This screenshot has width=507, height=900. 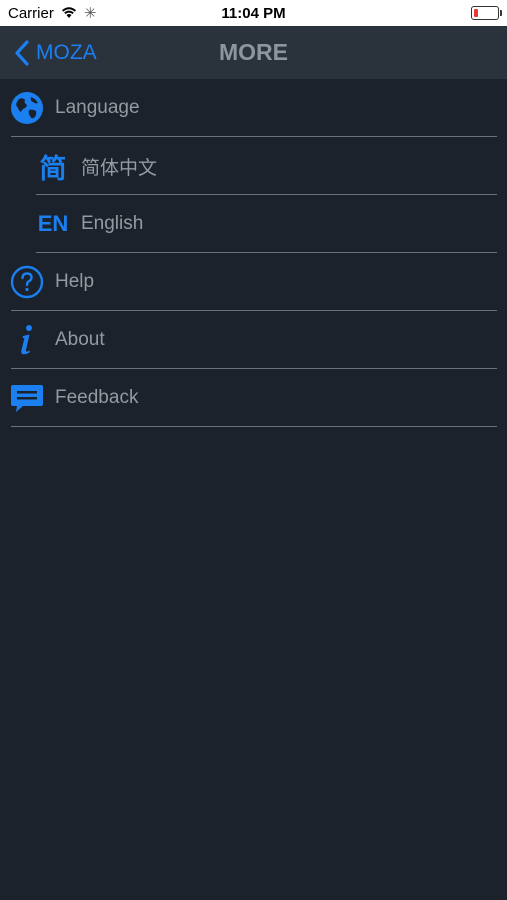 I want to click on chat-bubble-icon, so click(x=27, y=398).